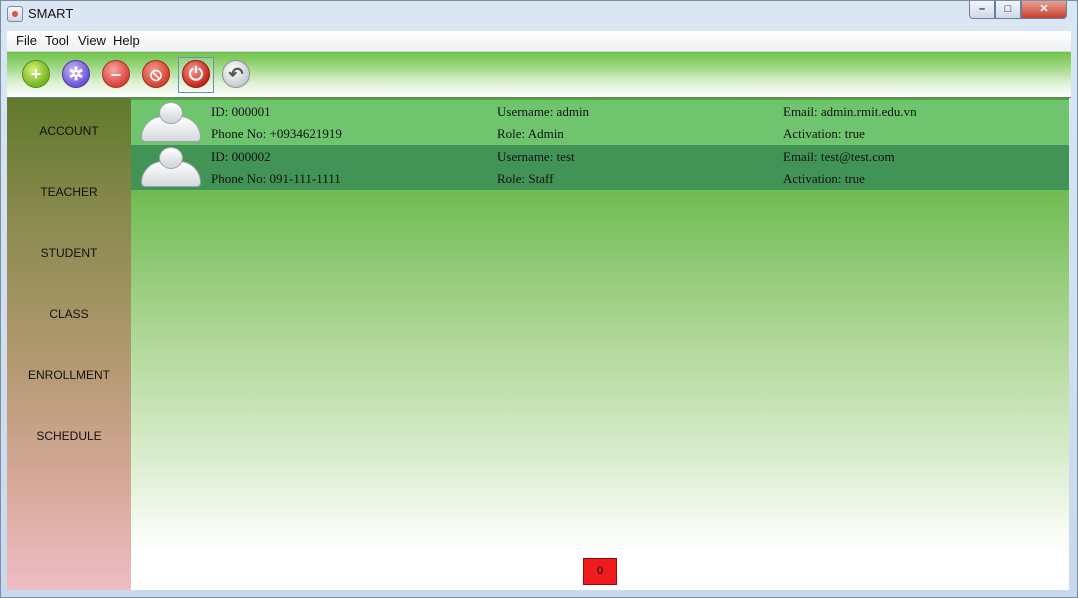  I want to click on add-button: +, so click(36, 74).